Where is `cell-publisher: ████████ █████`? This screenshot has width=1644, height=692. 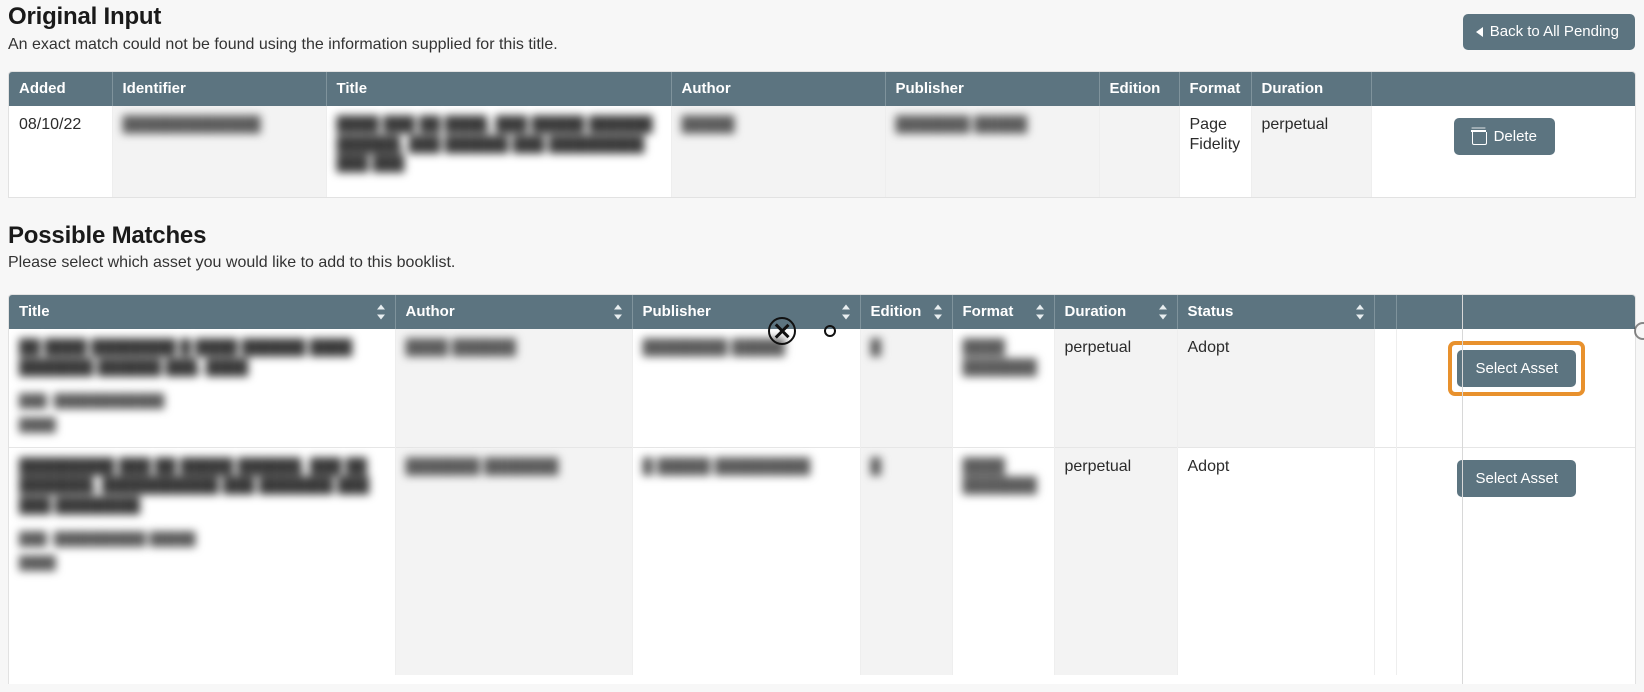
cell-publisher: ████████ █████ is located at coordinates (746, 388).